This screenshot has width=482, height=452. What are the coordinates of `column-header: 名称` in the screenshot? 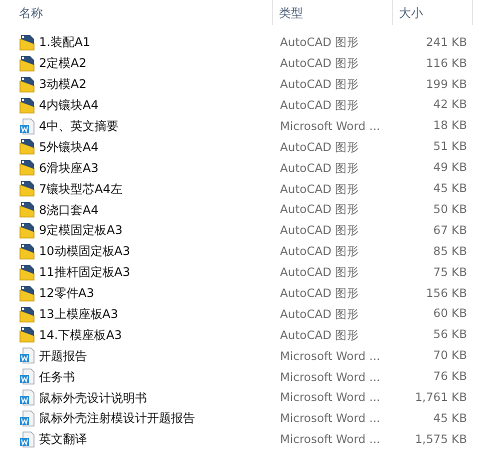 It's located at (136, 12).